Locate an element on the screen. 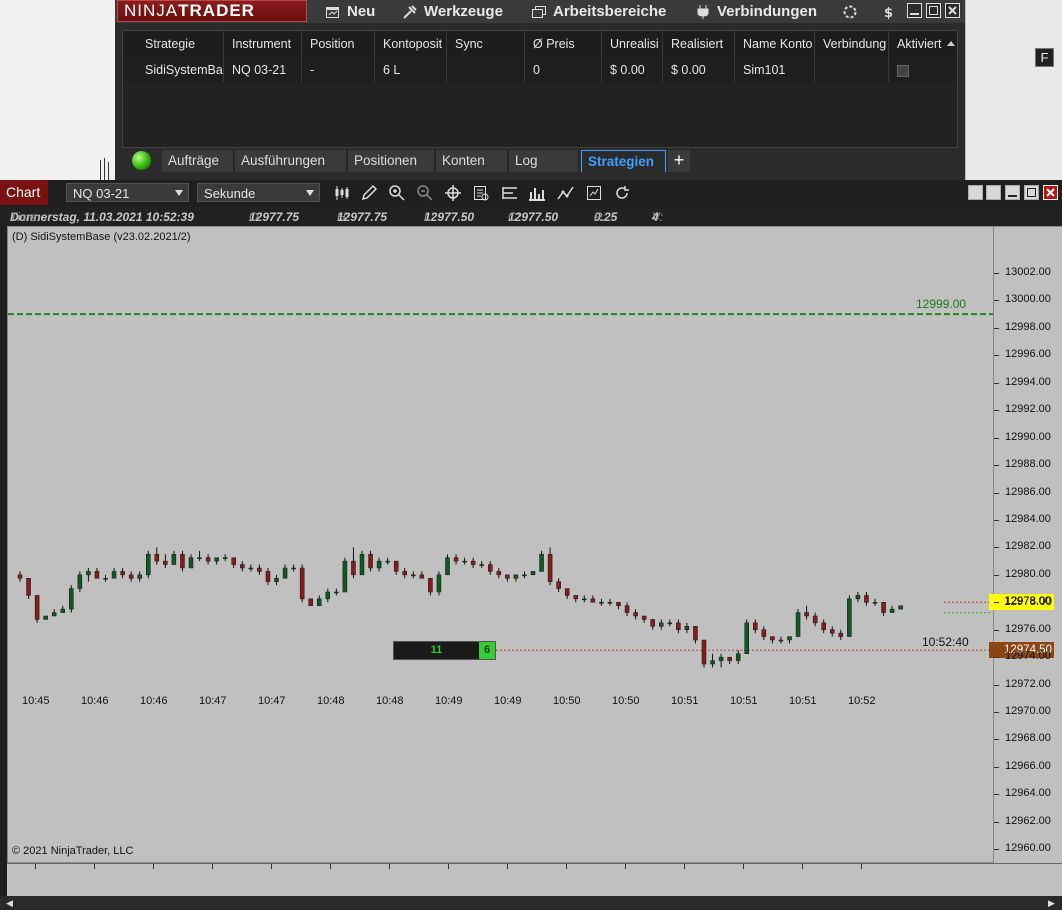 The image size is (1062, 910). menu-accounts-button: $ is located at coordinates (888, 11).